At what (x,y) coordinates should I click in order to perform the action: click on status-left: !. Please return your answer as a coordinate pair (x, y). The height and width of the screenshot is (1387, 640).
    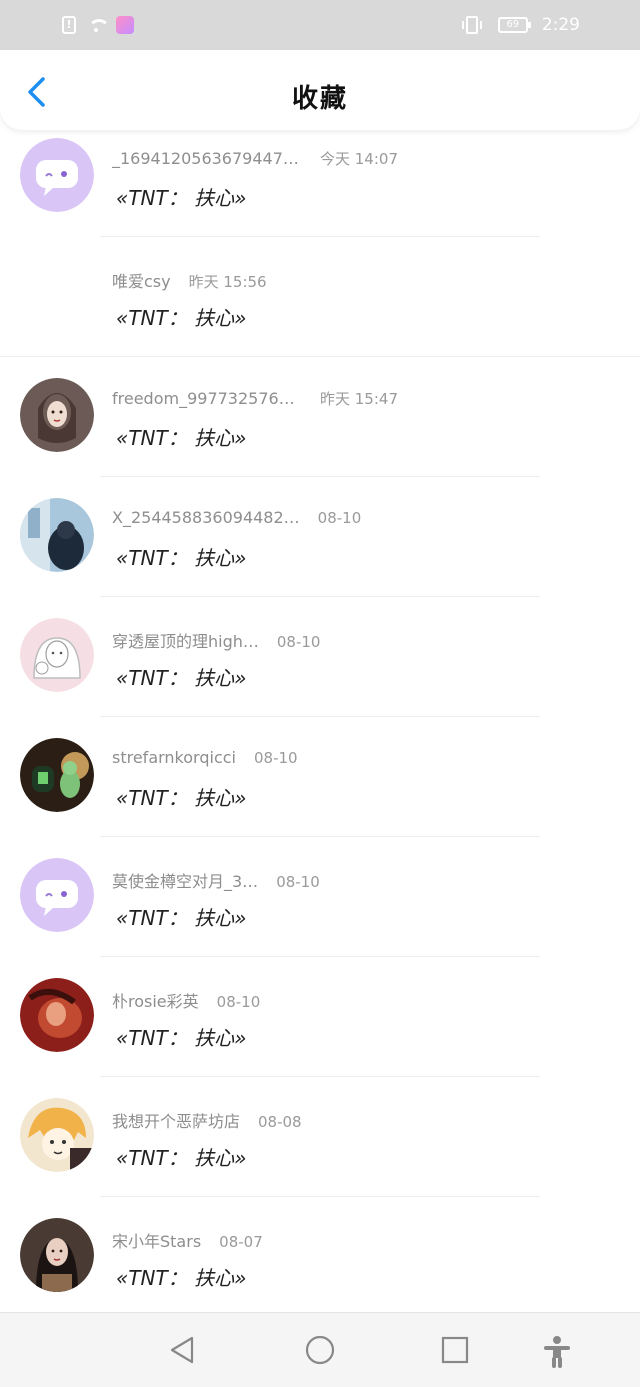
    Looking at the image, I should click on (98, 25).